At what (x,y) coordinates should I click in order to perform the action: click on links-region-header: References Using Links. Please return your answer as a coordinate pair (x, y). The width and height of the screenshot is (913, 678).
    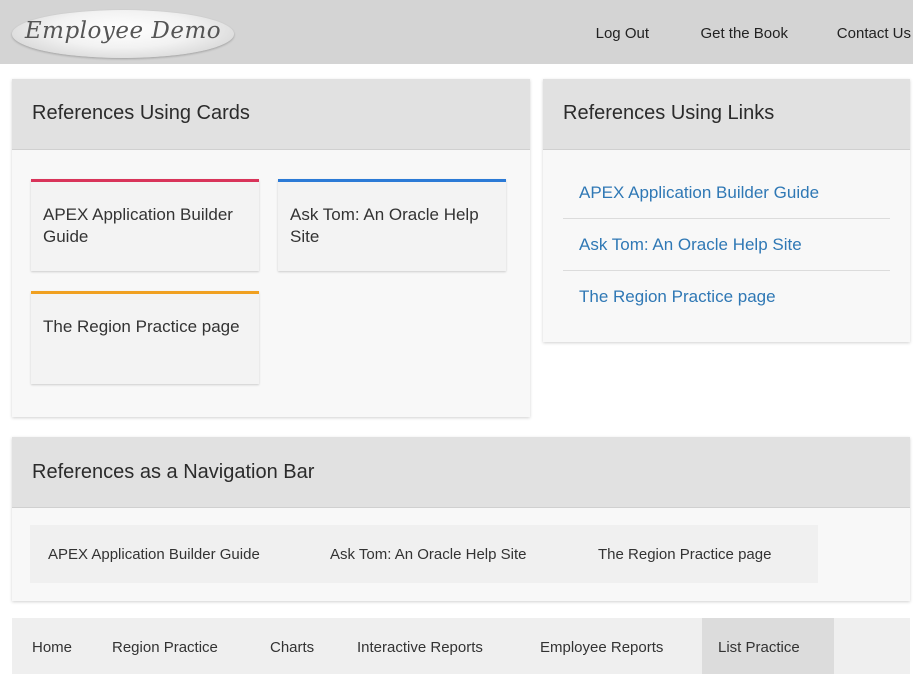
    Looking at the image, I should click on (726, 114).